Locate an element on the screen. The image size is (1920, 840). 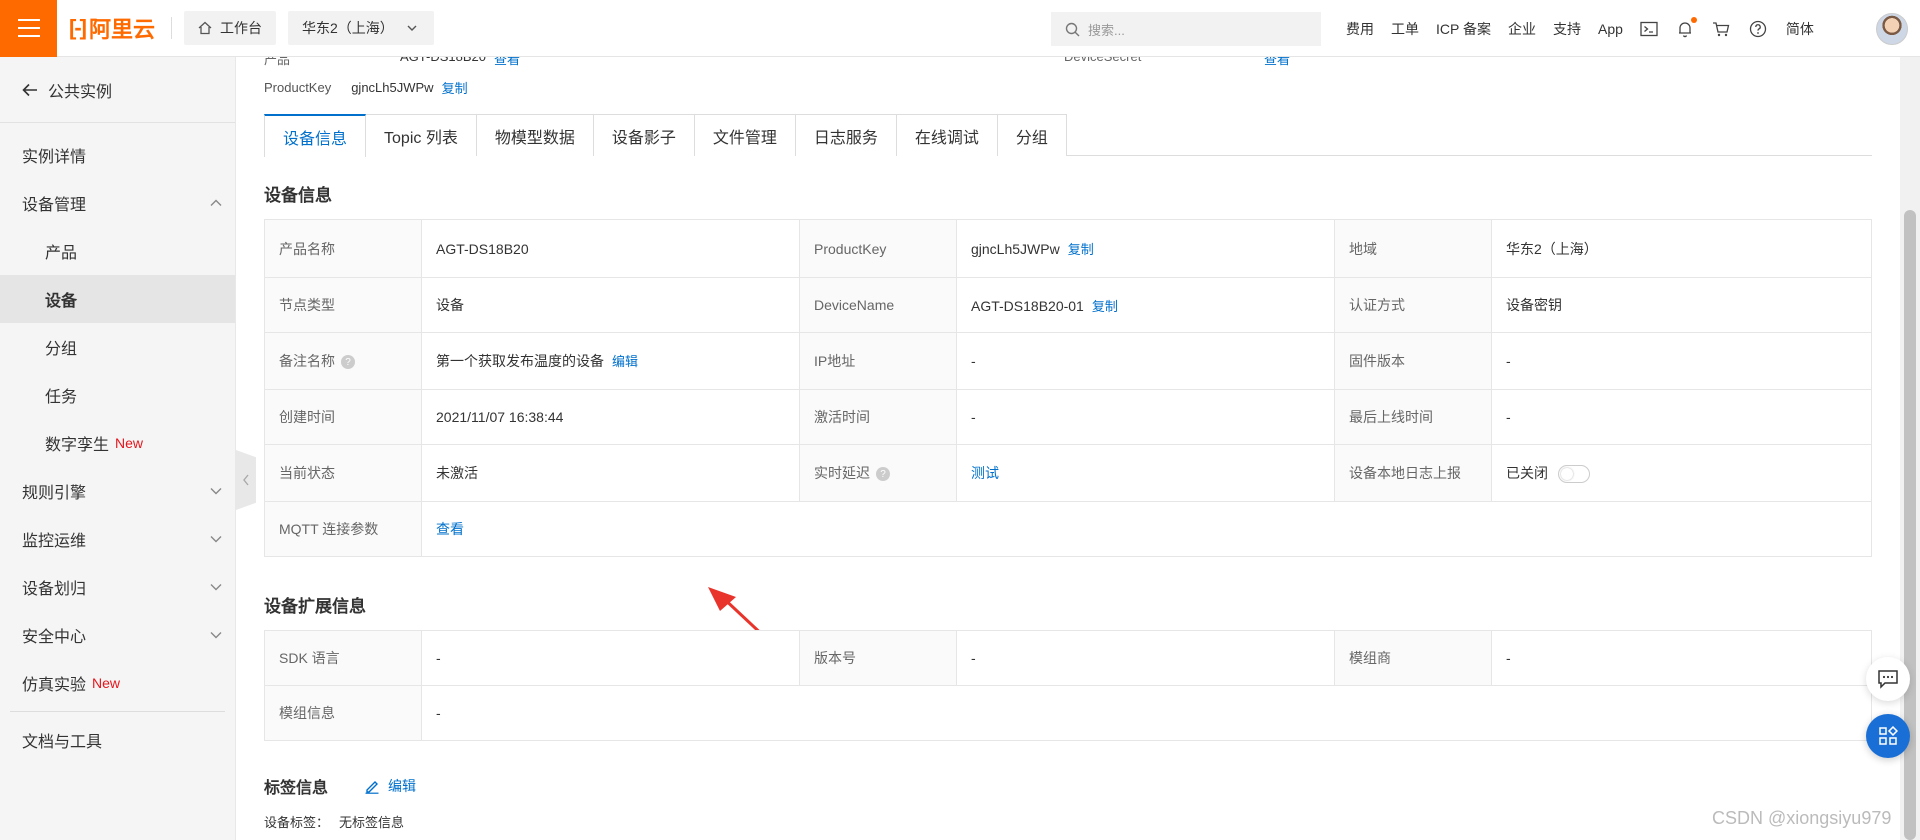
view-product-link: 查看 is located at coordinates (507, 62).